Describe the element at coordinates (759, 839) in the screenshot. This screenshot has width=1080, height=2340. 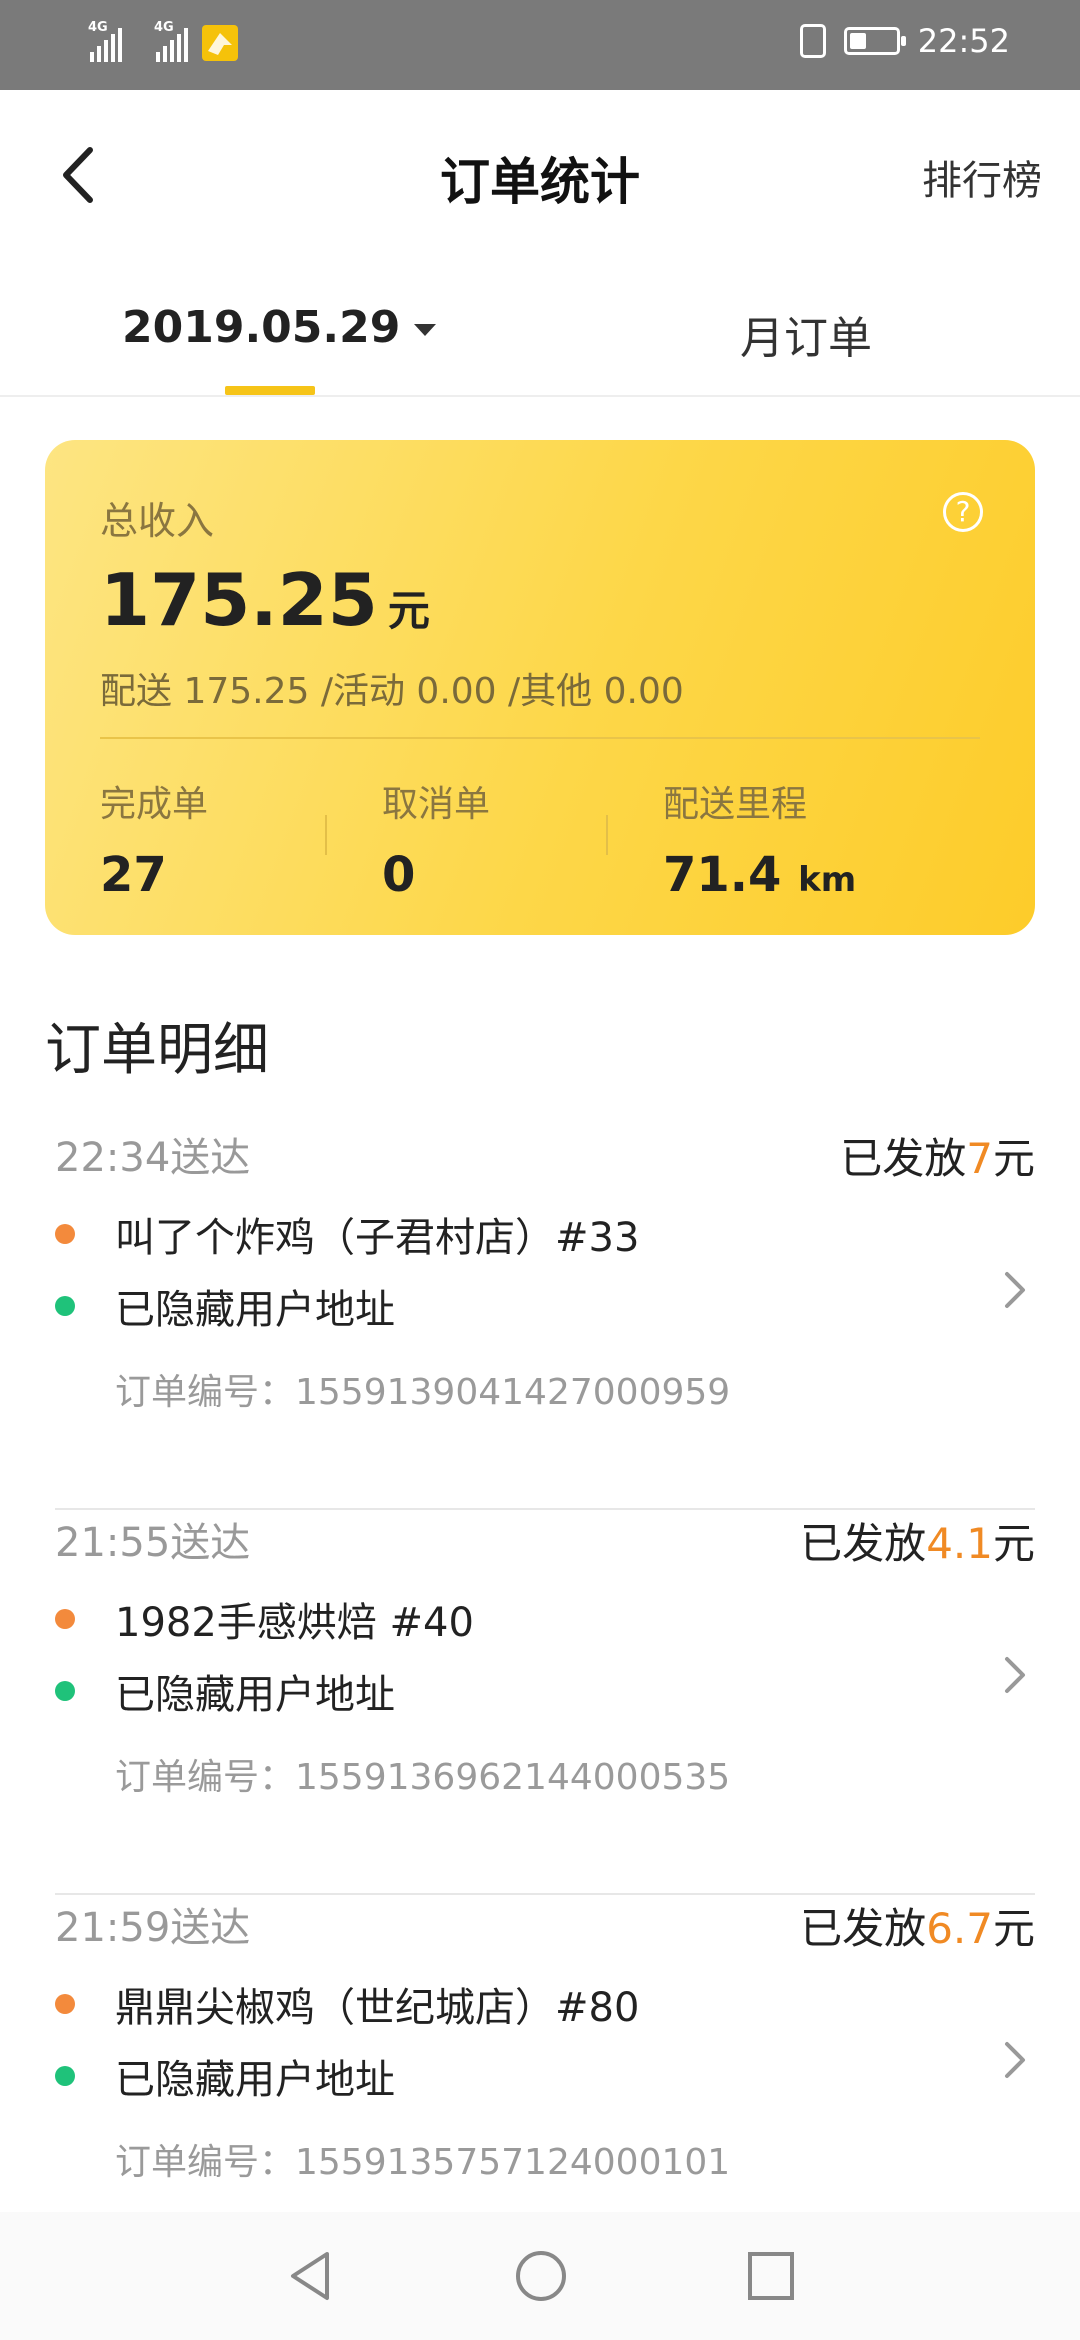
I see `stat-distance: 配送里程 71.4 km` at that location.